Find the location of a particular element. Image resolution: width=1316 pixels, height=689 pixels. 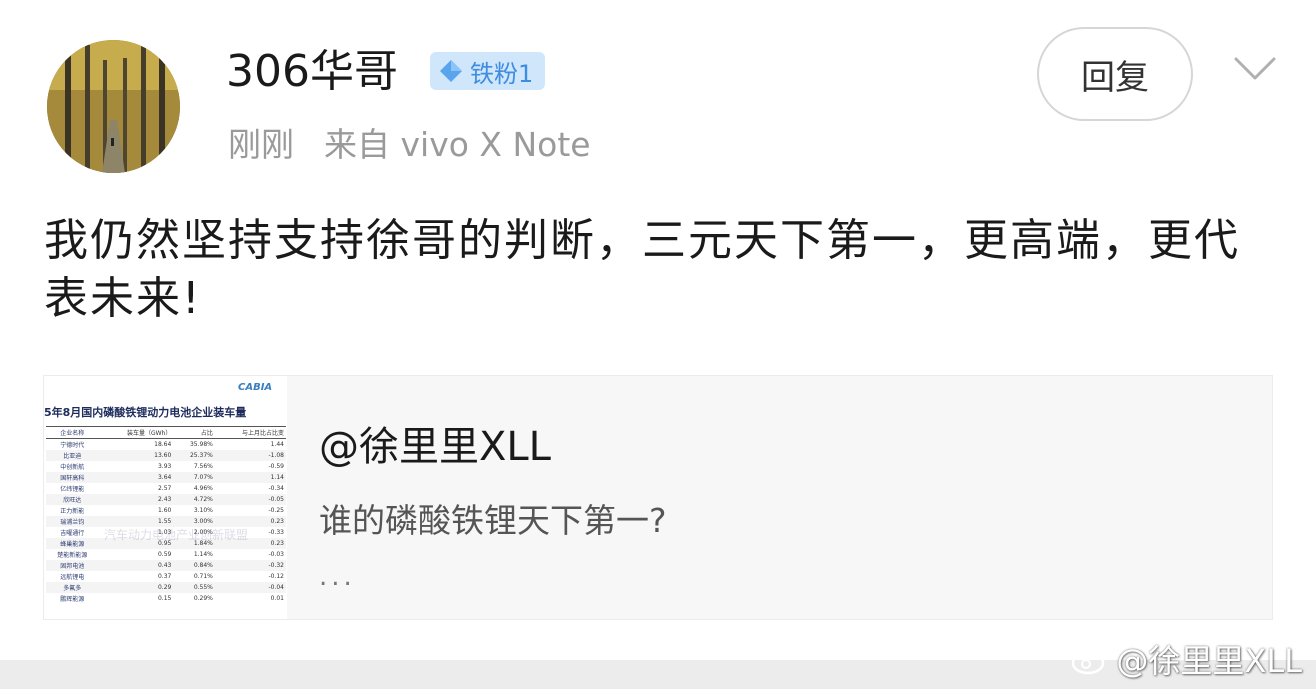

post-meta: 刚刚 来自 vivo X Note is located at coordinates (409, 145).